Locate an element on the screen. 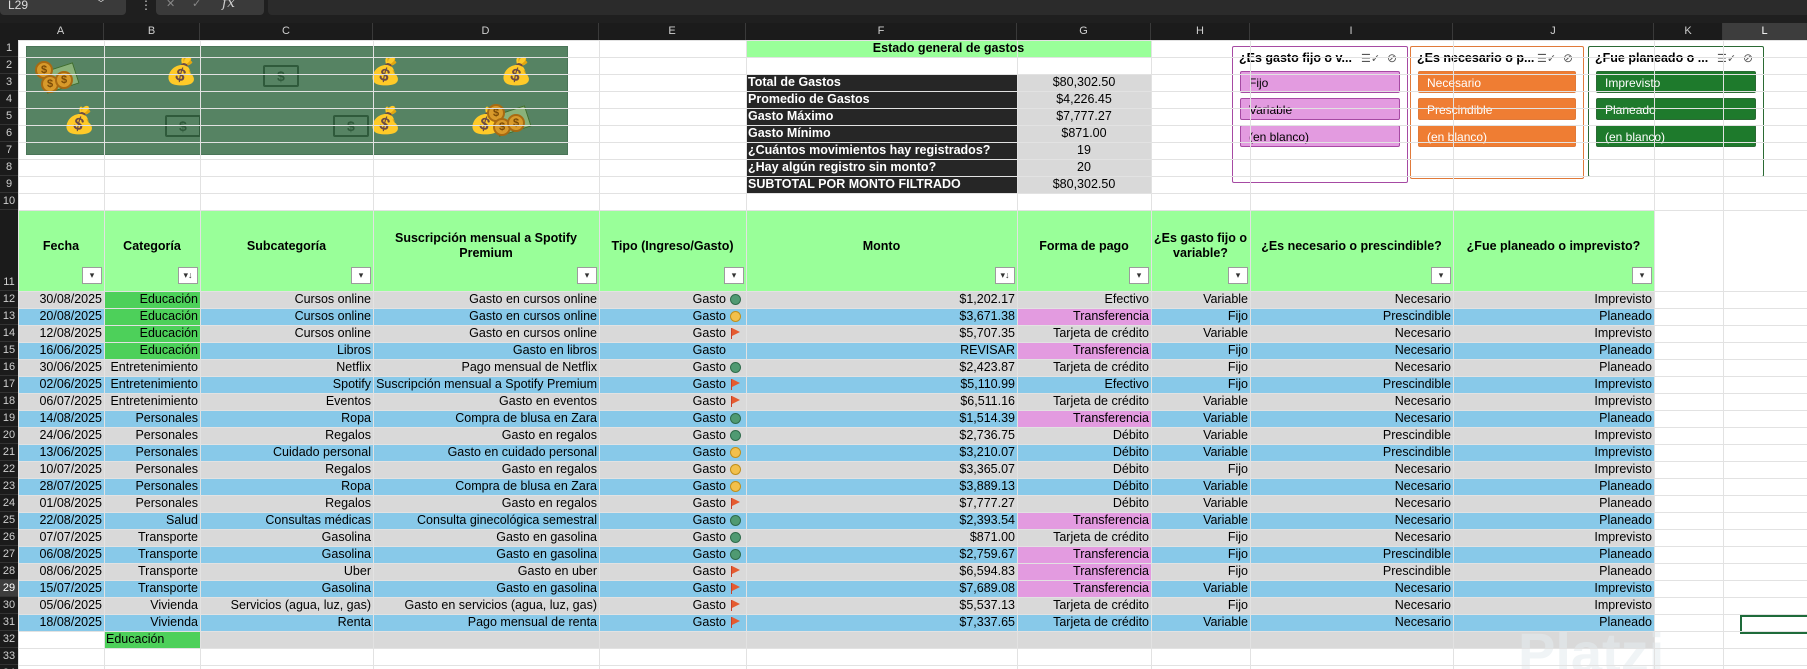 This screenshot has height=669, width=1807. column-header-j: J is located at coordinates (1553, 31).